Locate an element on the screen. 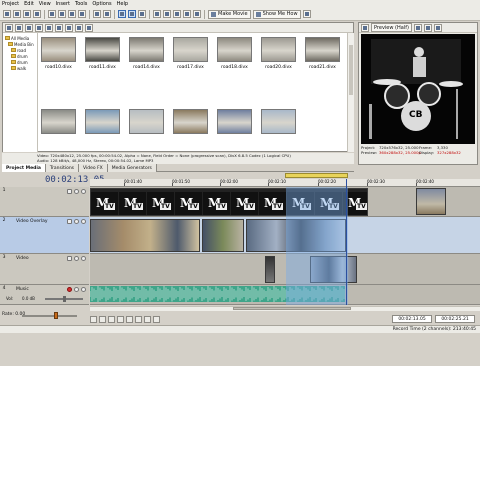 The height and width of the screenshot is (480, 480). go-to-start-icon is located at coordinates (147, 319).